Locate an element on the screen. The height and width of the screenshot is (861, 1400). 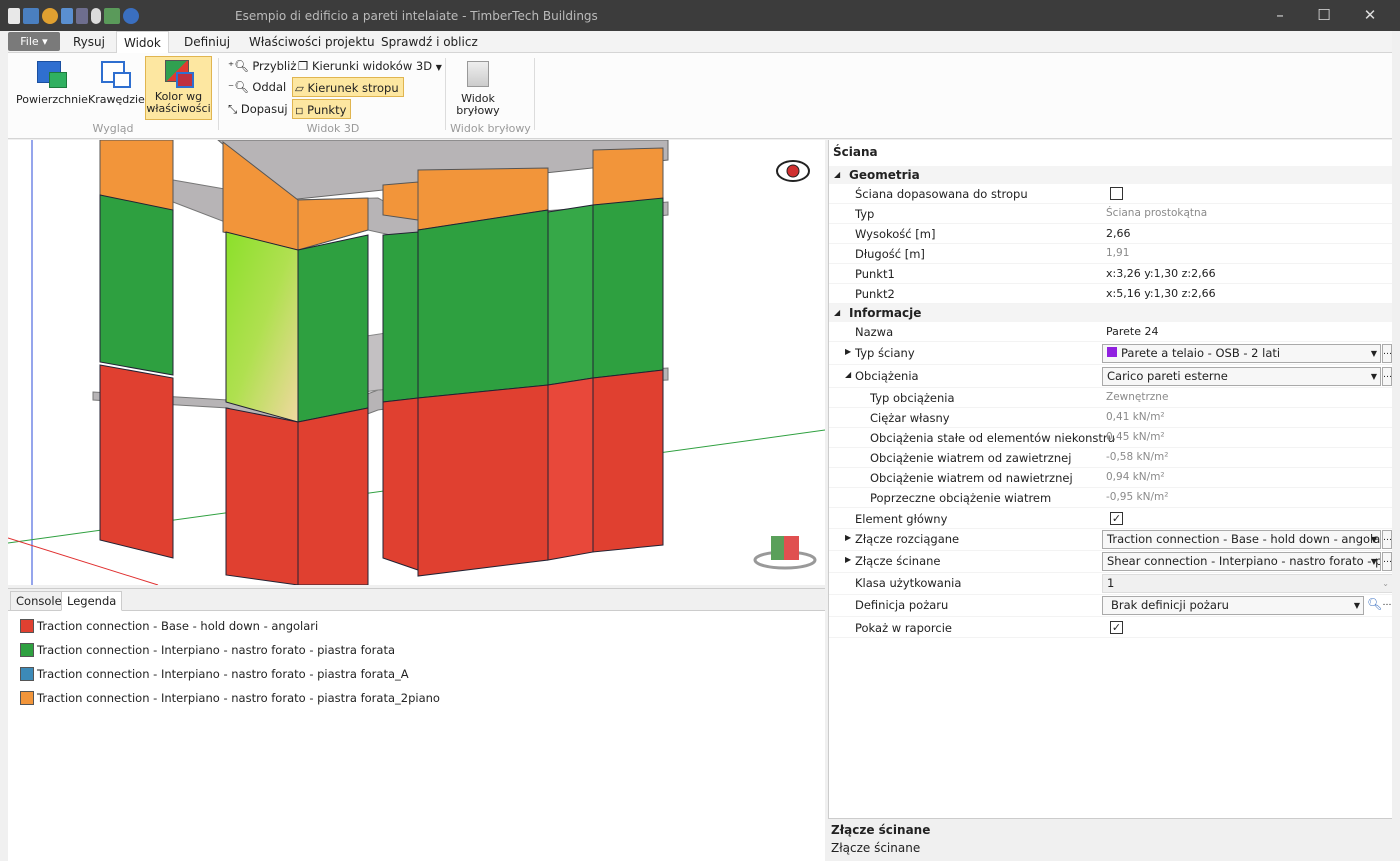
property-label: Typ obciążenia is located at coordinates (912, 398).